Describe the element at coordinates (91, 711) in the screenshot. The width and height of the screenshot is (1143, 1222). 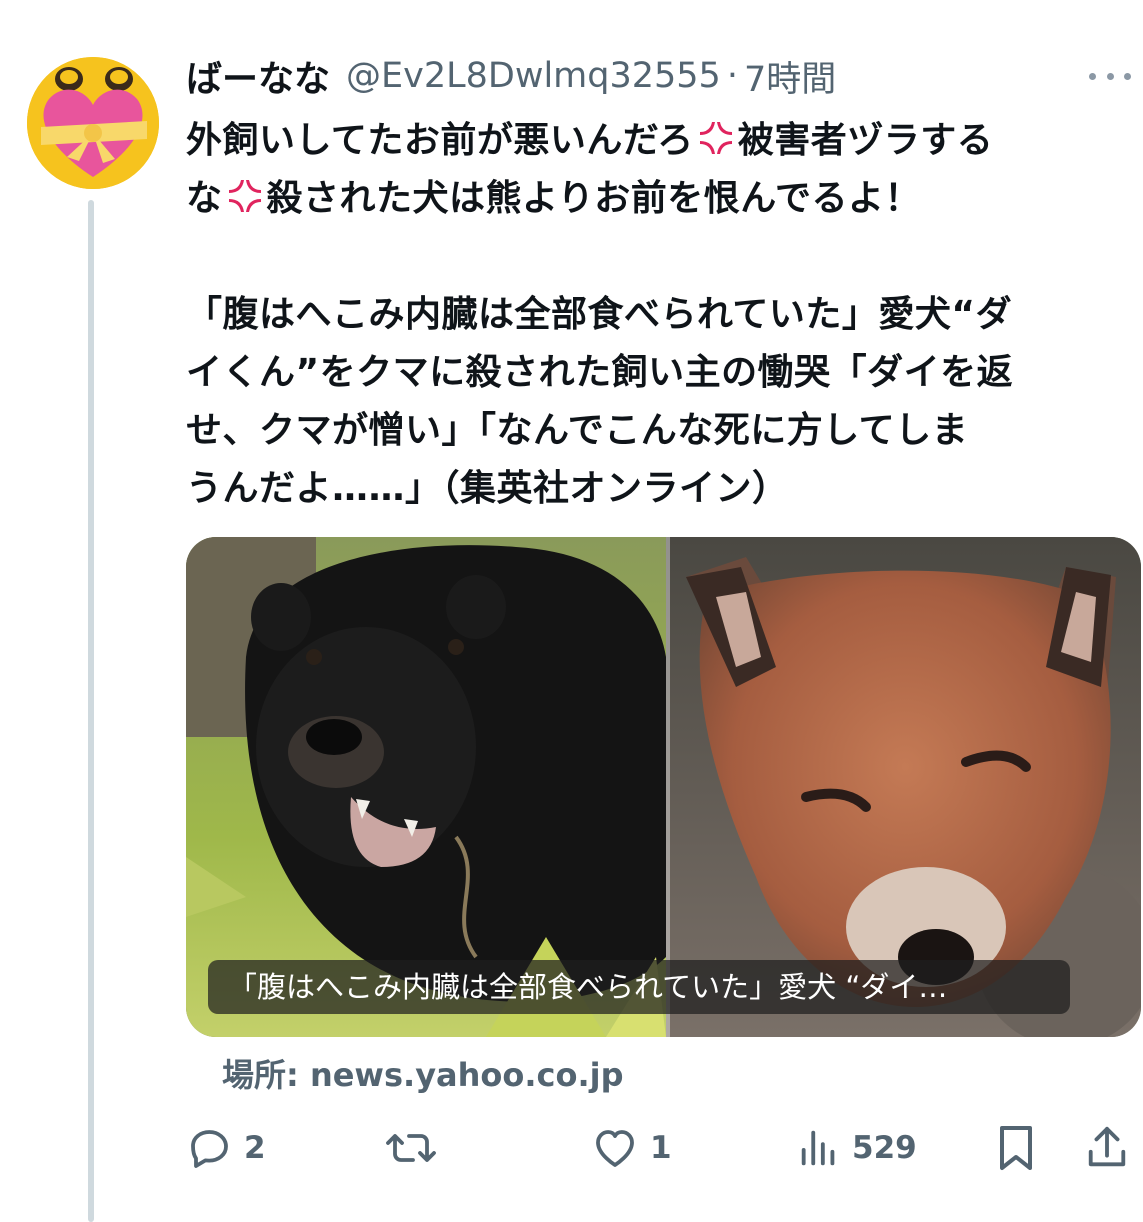
I see `thread-line` at that location.